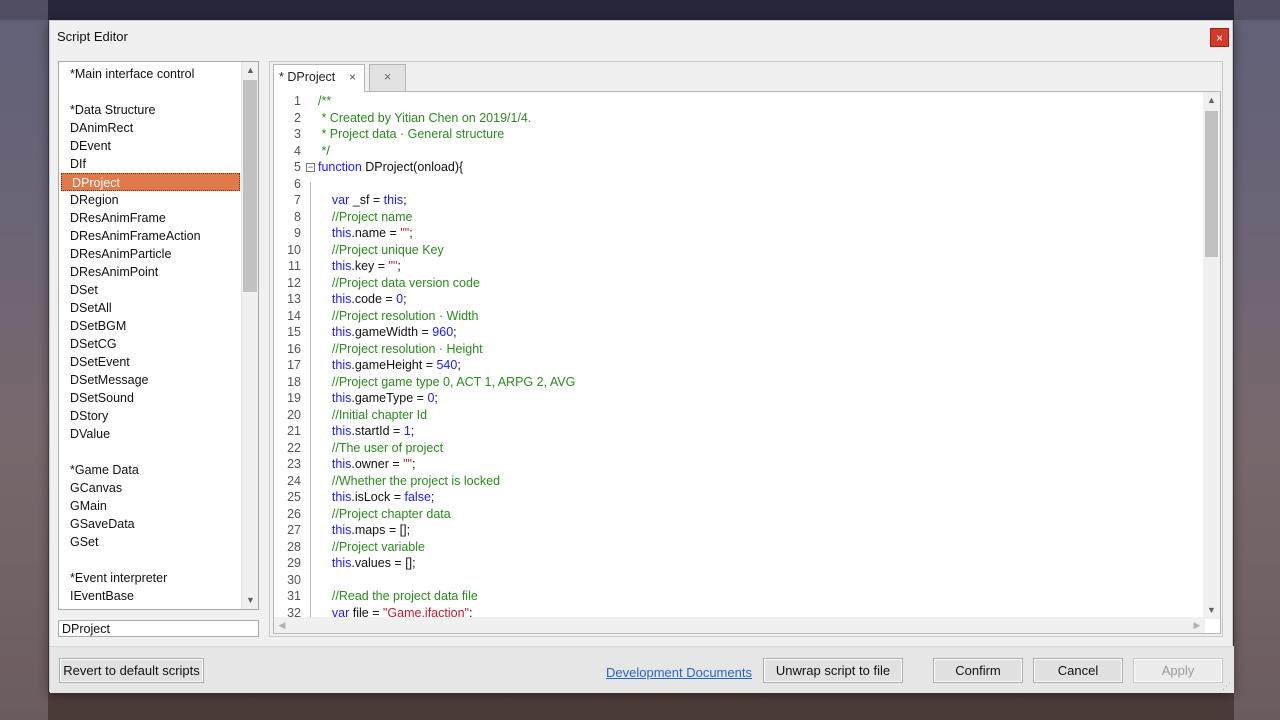 The width and height of the screenshot is (1280, 720). What do you see at coordinates (412, 167) in the screenshot?
I see `code-token: DProject(onload){` at bounding box center [412, 167].